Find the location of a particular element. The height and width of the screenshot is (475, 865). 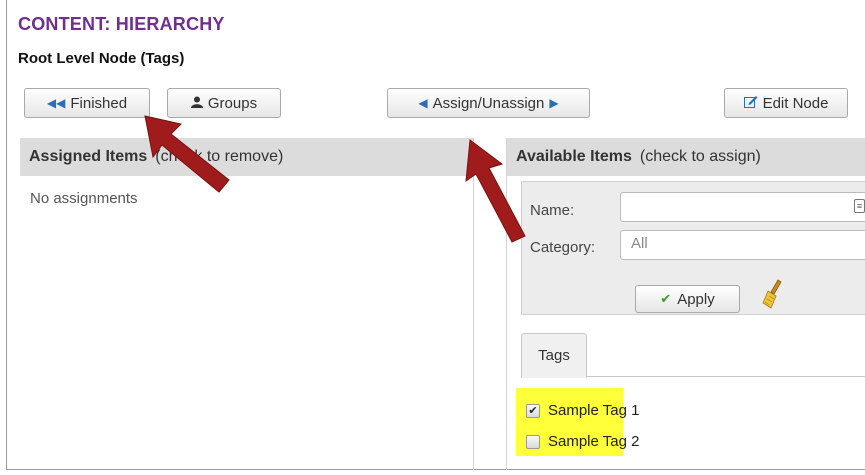

node-subtitle: Root Level Node (Tags) is located at coordinates (101, 58).